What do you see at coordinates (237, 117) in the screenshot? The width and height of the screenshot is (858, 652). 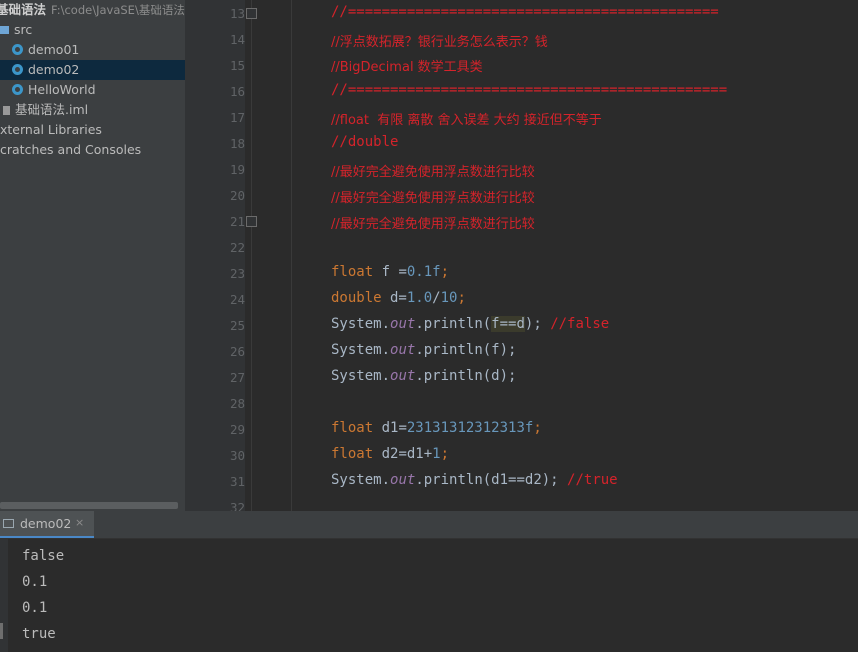 I see `line-number: 17` at bounding box center [237, 117].